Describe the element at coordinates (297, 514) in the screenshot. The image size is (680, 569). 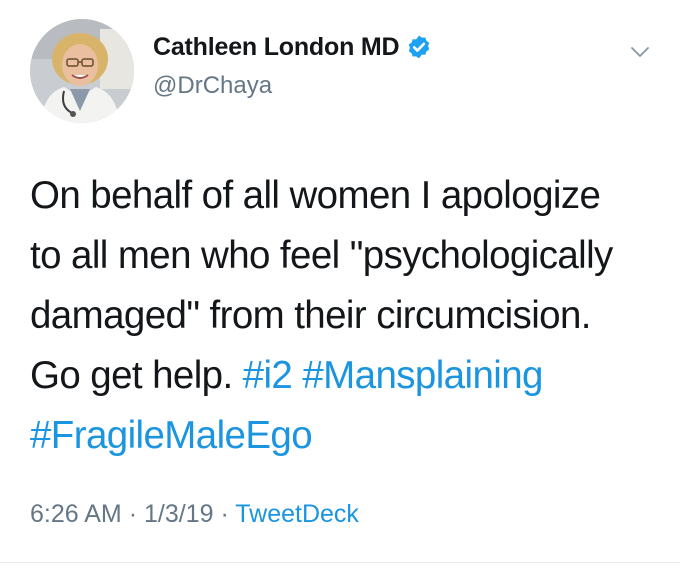
I see `tweet-source-link: TweetDeck` at that location.